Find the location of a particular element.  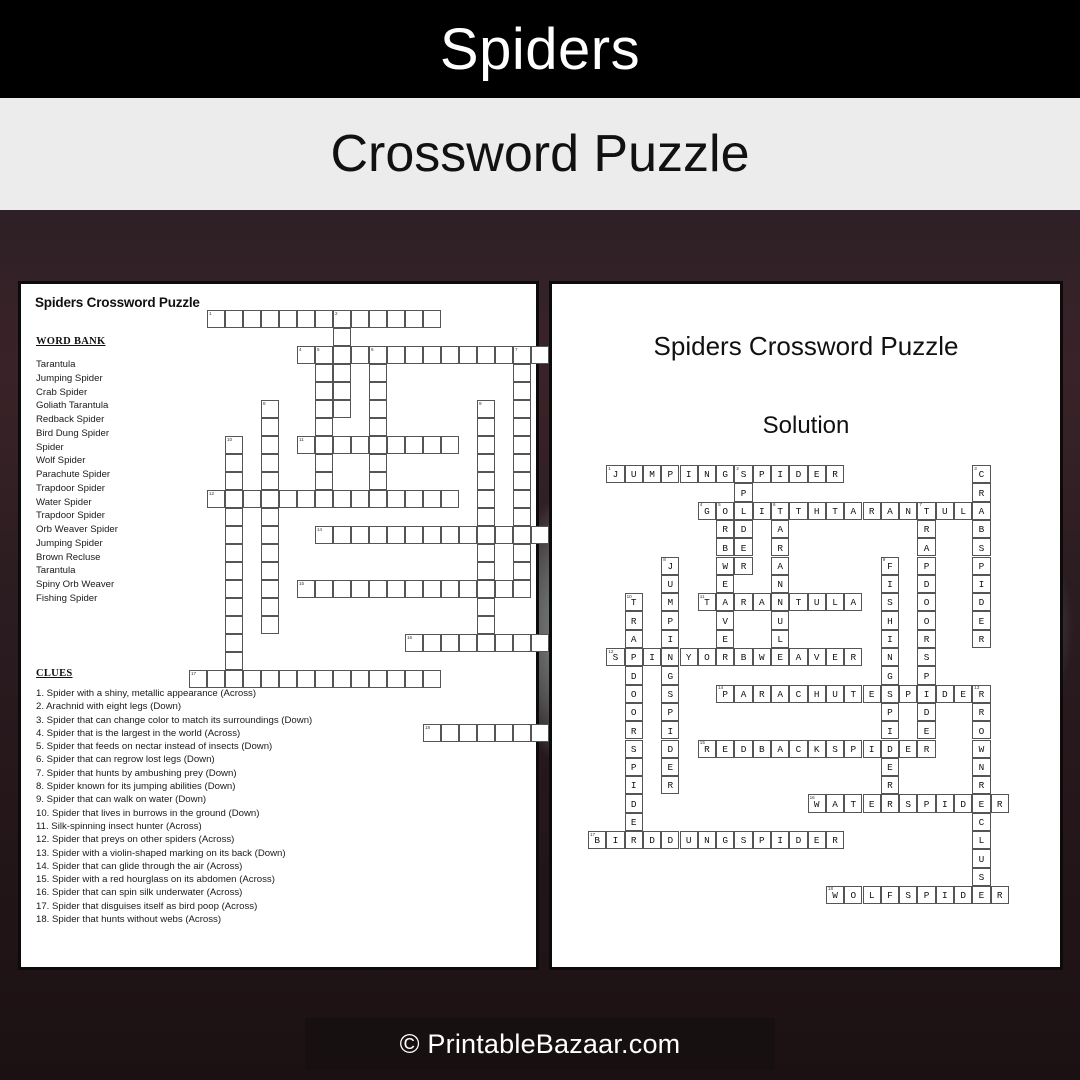

crossword-cell: 4G is located at coordinates (306, 355).